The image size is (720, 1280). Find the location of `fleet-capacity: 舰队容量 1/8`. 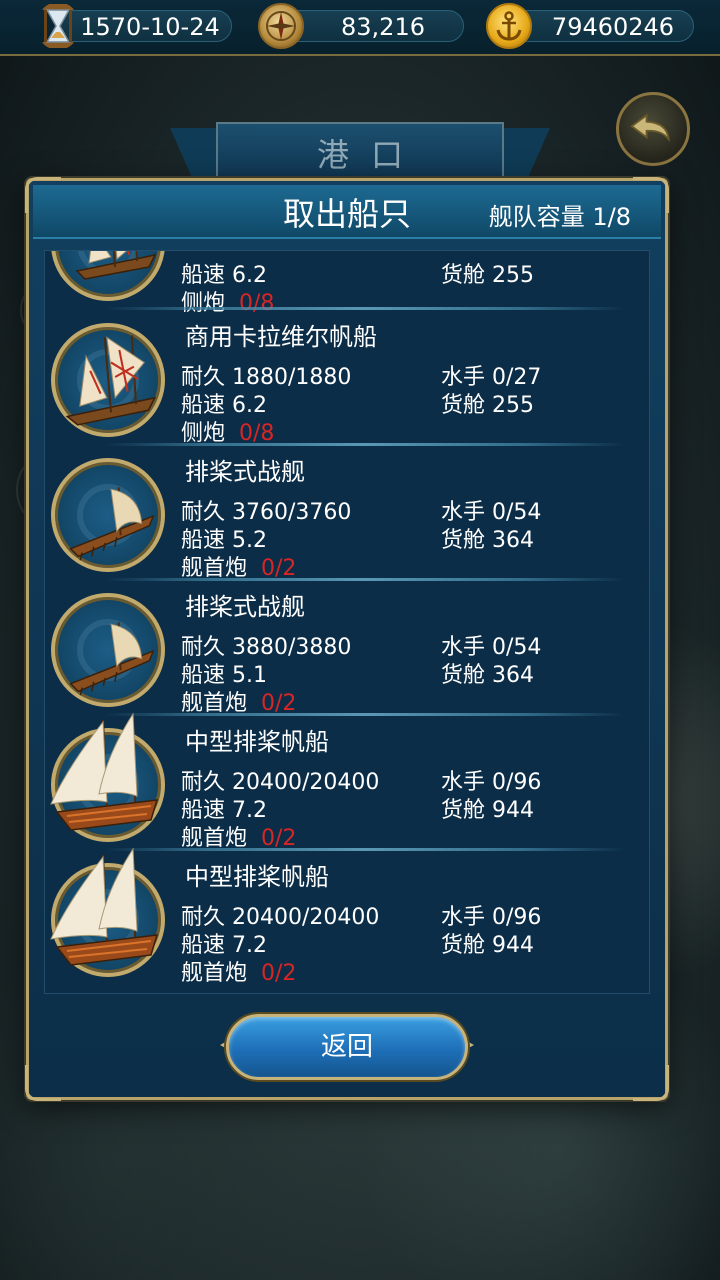

fleet-capacity: 舰队容量 1/8 is located at coordinates (559, 217).